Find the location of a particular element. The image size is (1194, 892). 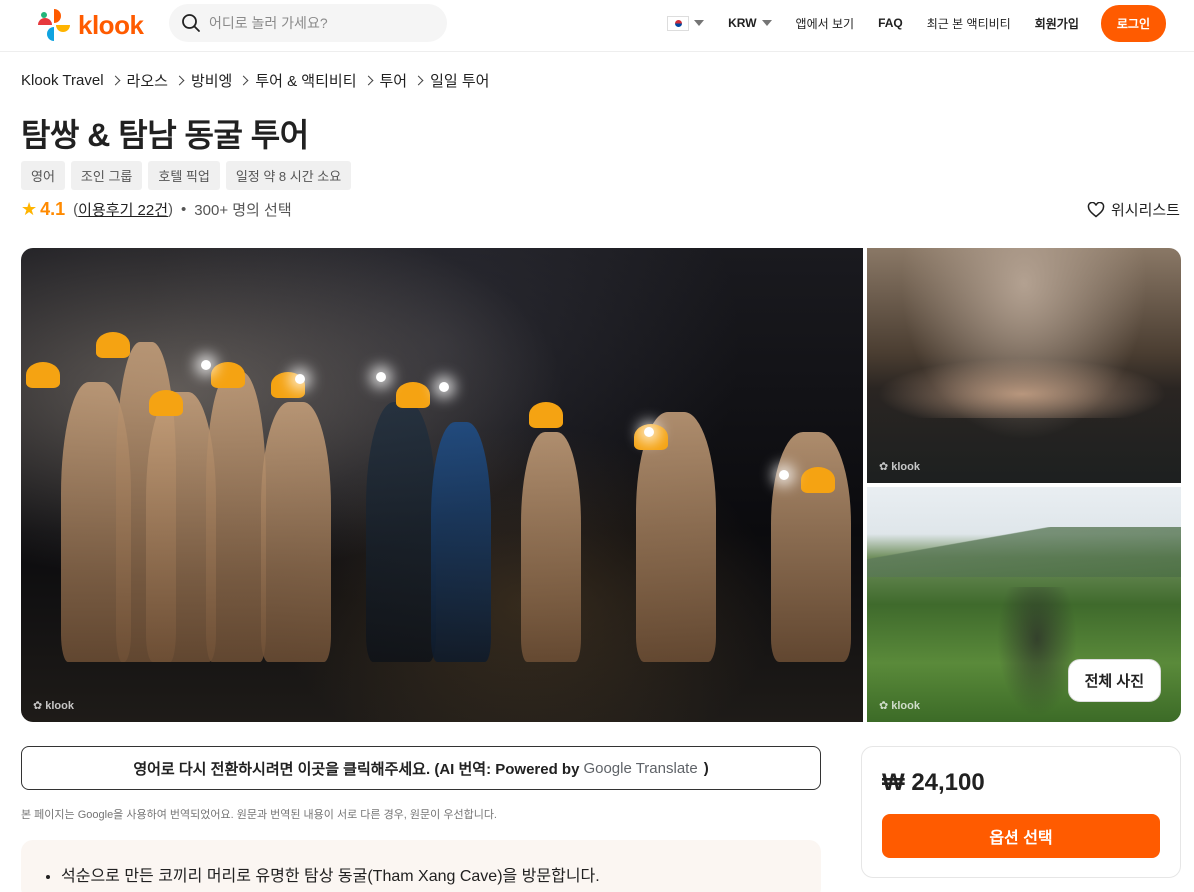

page-title: 탐쌍 & 탐남 동굴 투어 is located at coordinates (165, 135).